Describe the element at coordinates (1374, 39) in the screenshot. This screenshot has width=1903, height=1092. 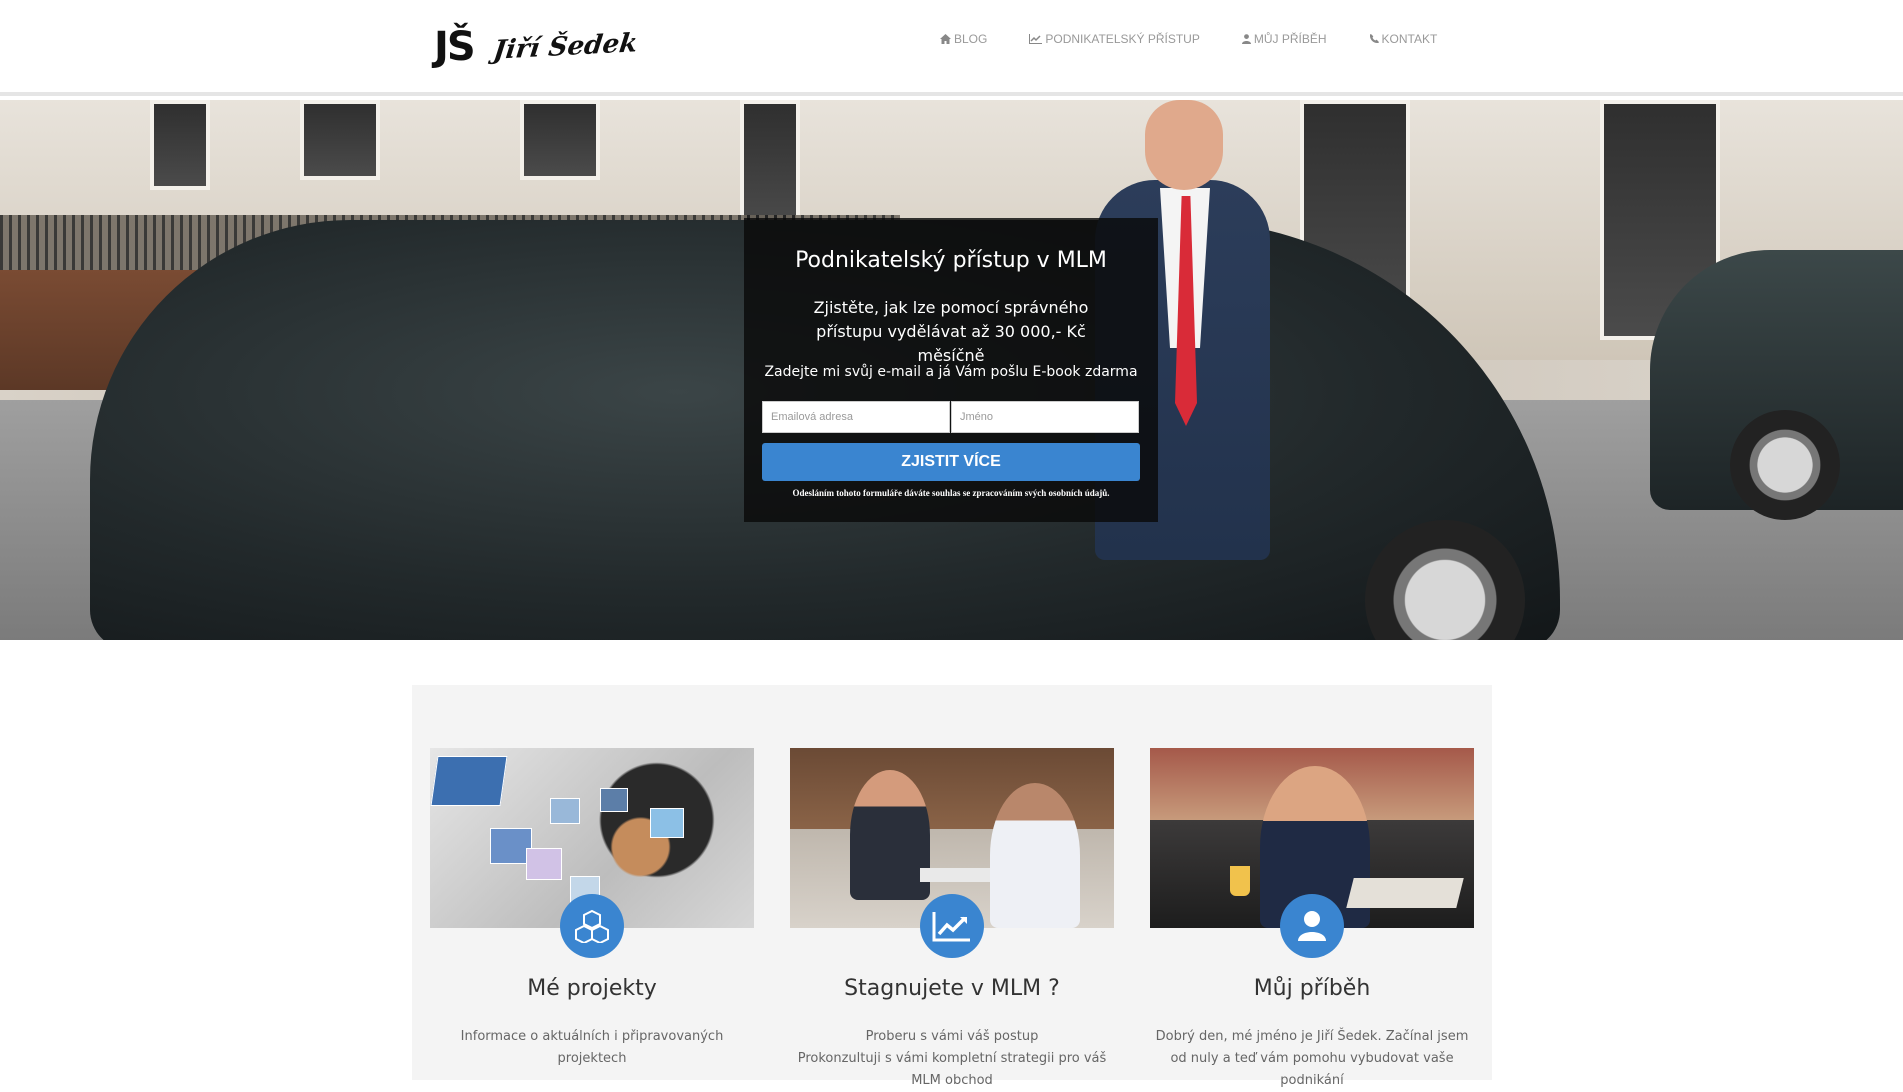
I see `phone-icon` at that location.